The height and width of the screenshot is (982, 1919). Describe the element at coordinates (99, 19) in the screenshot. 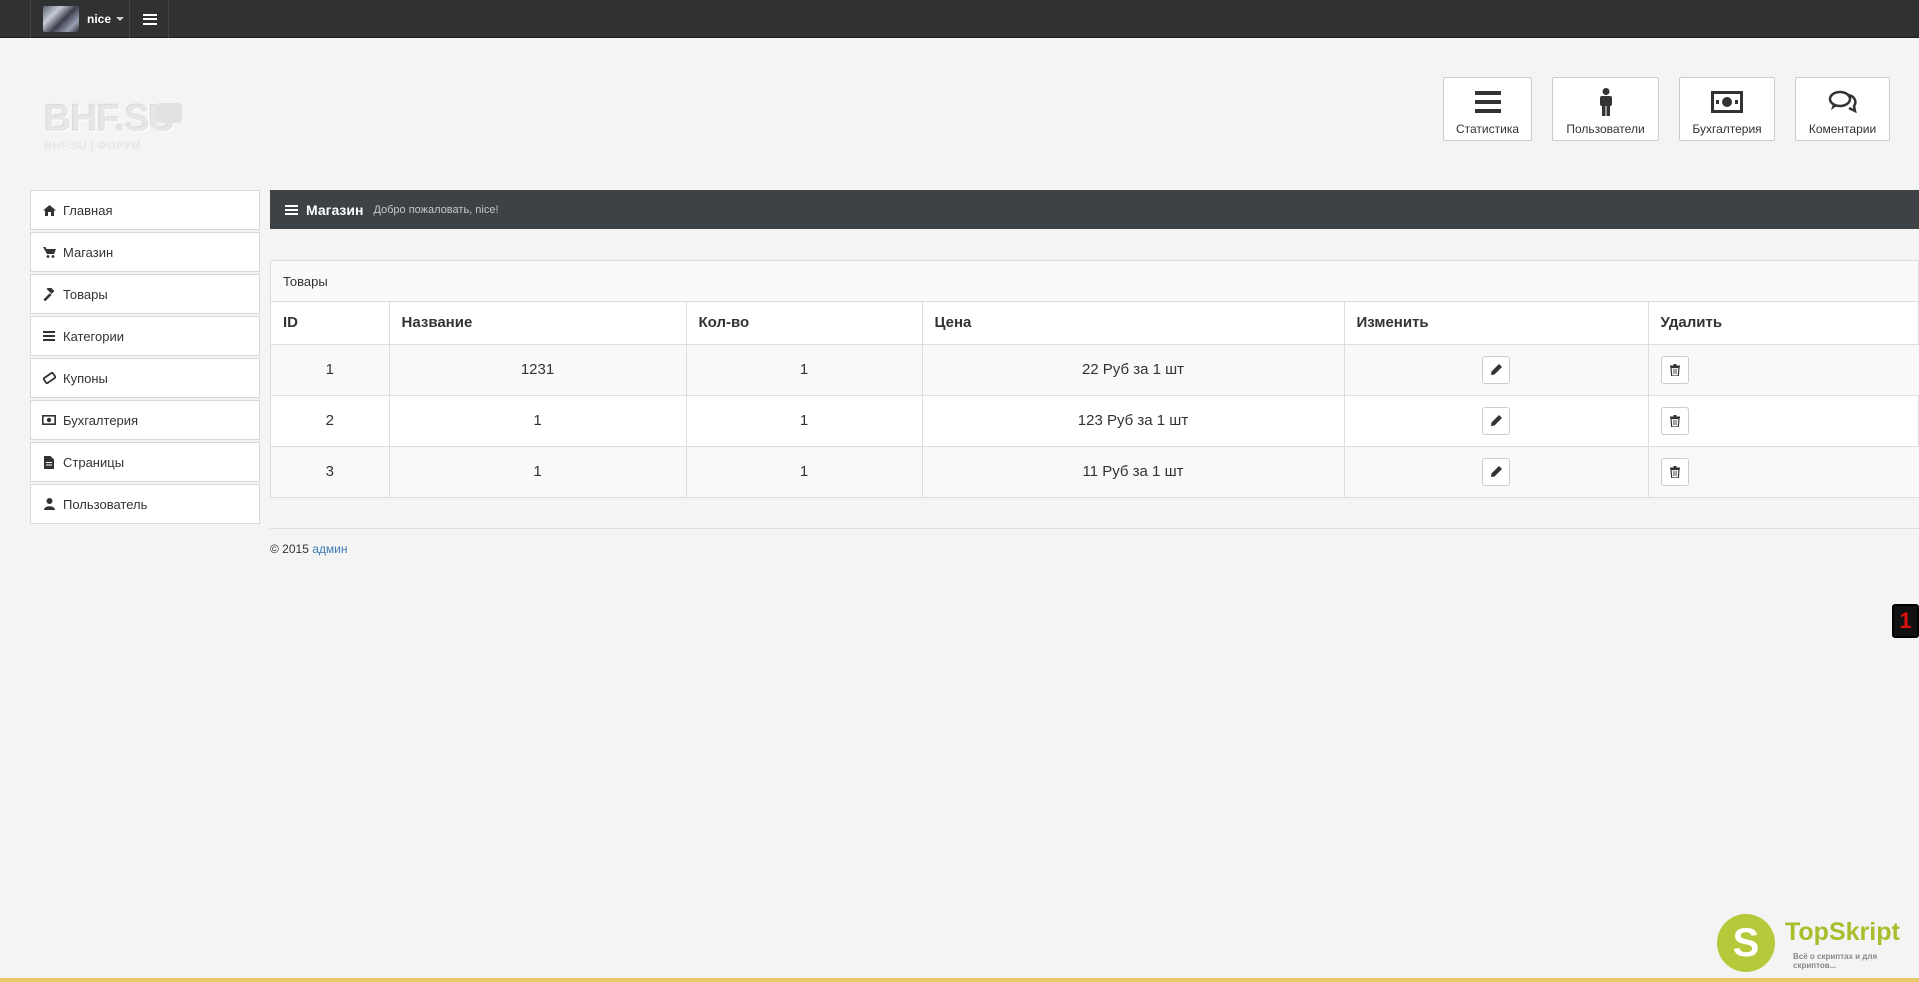

I see `user-name: nice` at that location.